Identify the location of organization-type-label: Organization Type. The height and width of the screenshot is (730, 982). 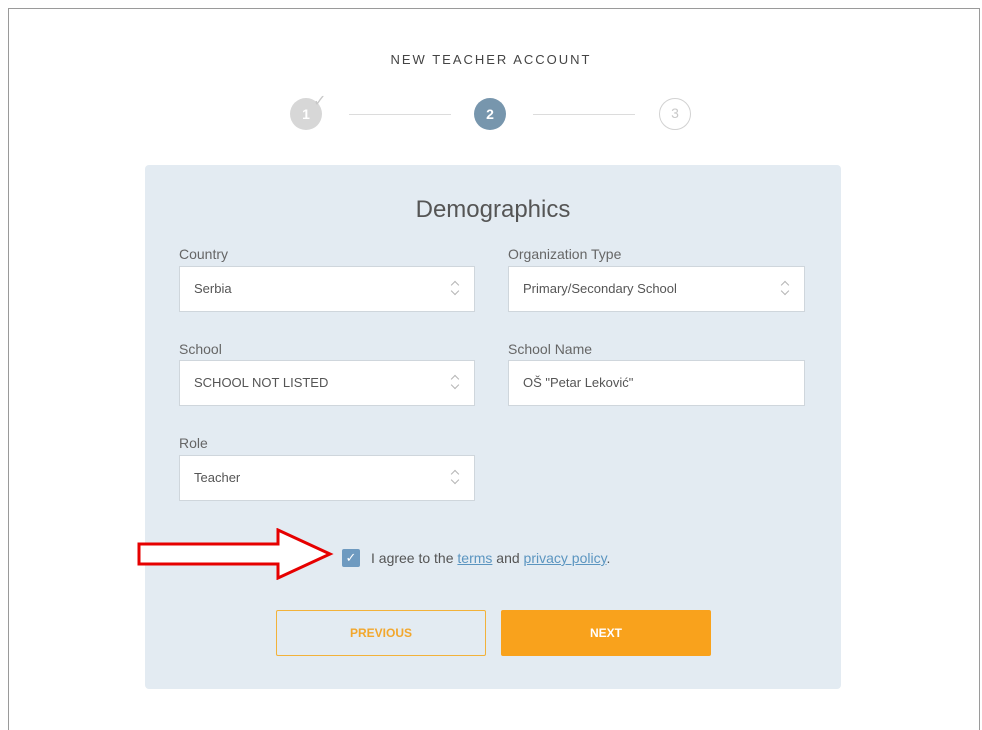
(565, 254).